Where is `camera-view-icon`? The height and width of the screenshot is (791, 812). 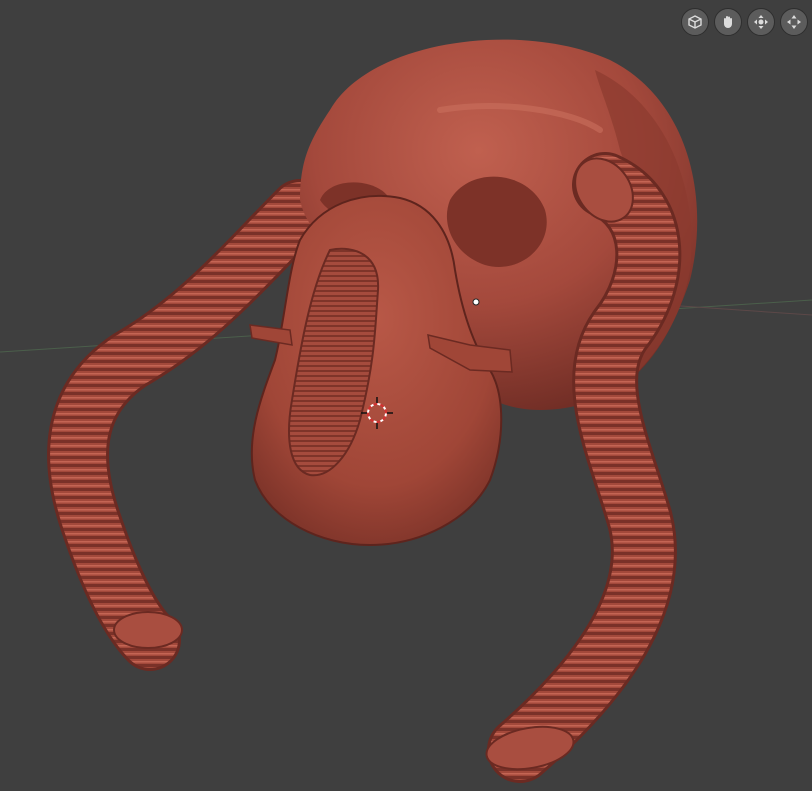 camera-view-icon is located at coordinates (695, 22).